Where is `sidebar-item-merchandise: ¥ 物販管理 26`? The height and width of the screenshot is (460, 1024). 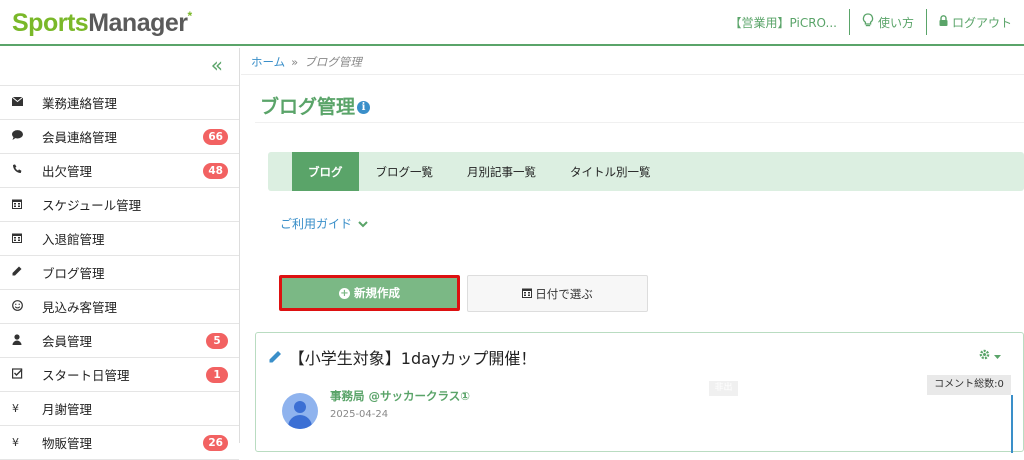
sidebar-item-merchandise: ¥ 物販管理 26 is located at coordinates (119, 443).